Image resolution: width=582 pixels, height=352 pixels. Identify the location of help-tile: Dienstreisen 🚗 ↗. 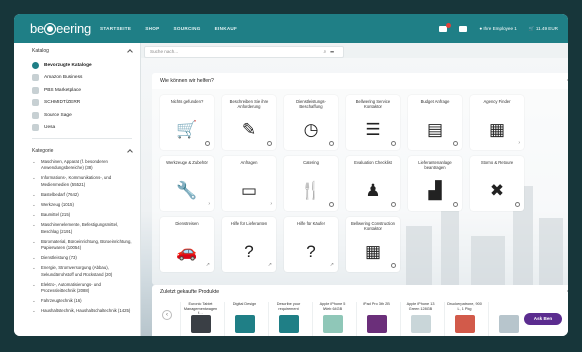
(187, 244).